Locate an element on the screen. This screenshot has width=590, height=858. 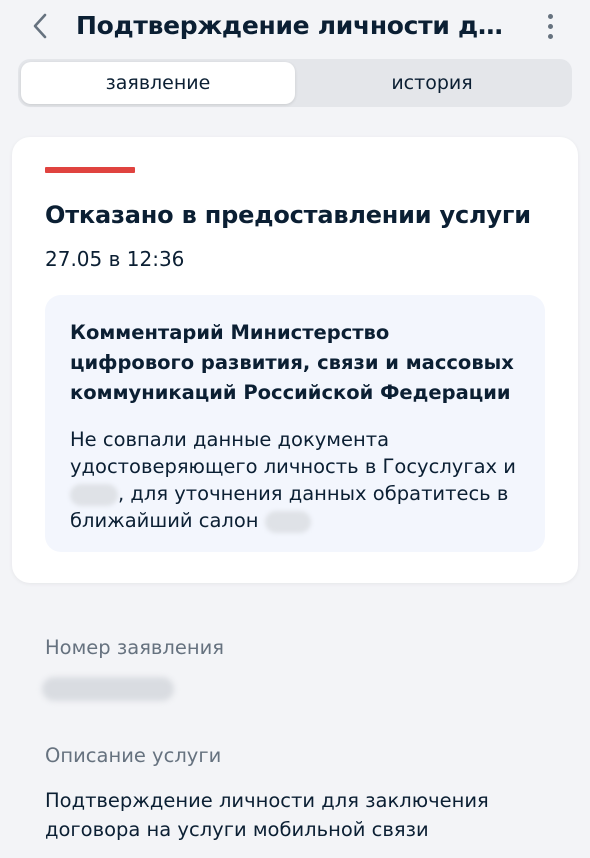
redacted-operator-name is located at coordinates (94, 494).